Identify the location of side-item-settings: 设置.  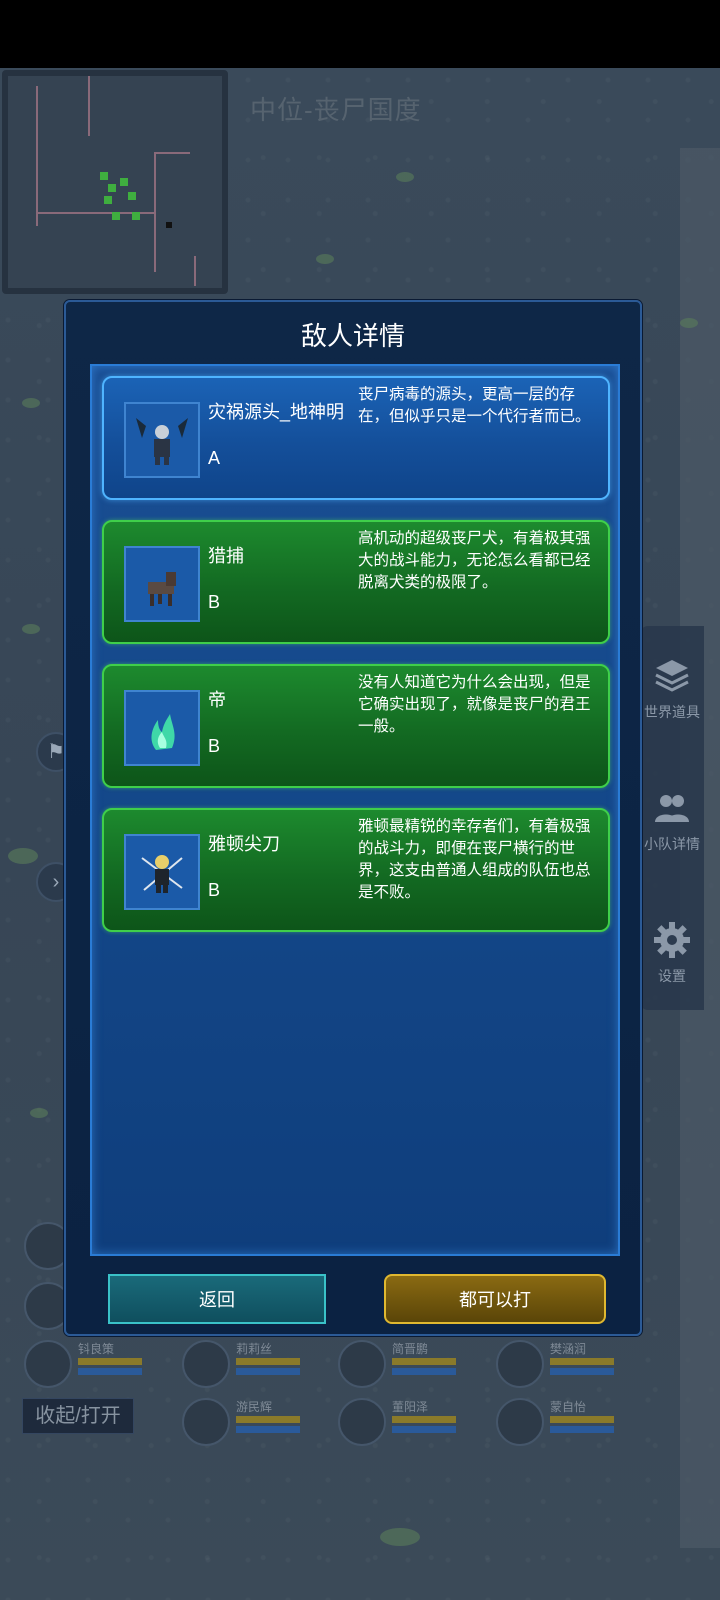
(672, 953).